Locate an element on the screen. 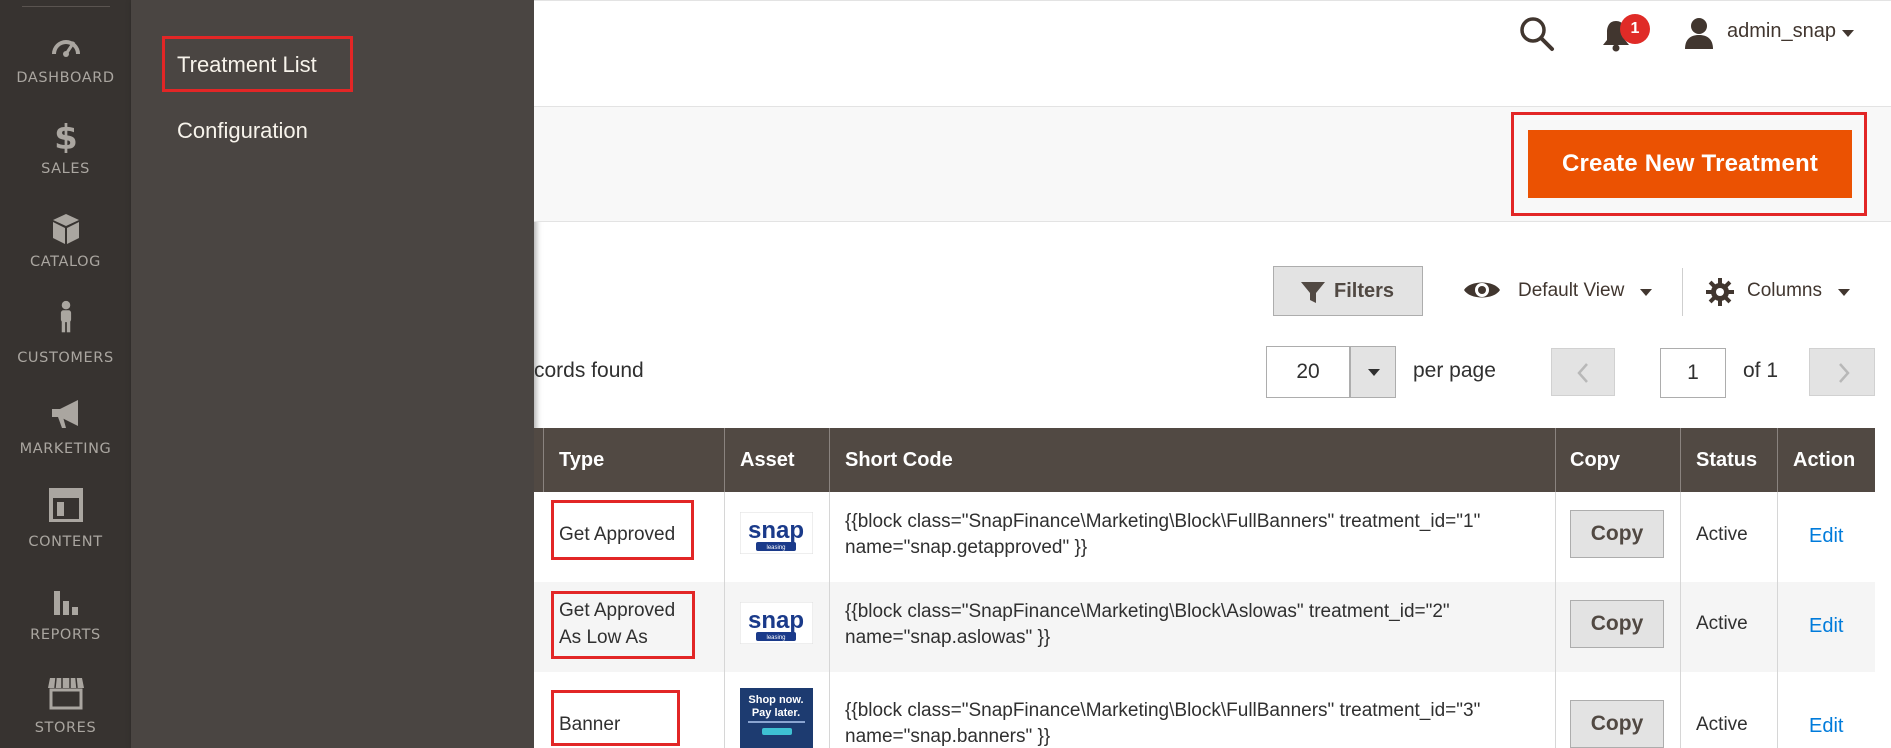  user-menu: admin_snap is located at coordinates (1781, 31).